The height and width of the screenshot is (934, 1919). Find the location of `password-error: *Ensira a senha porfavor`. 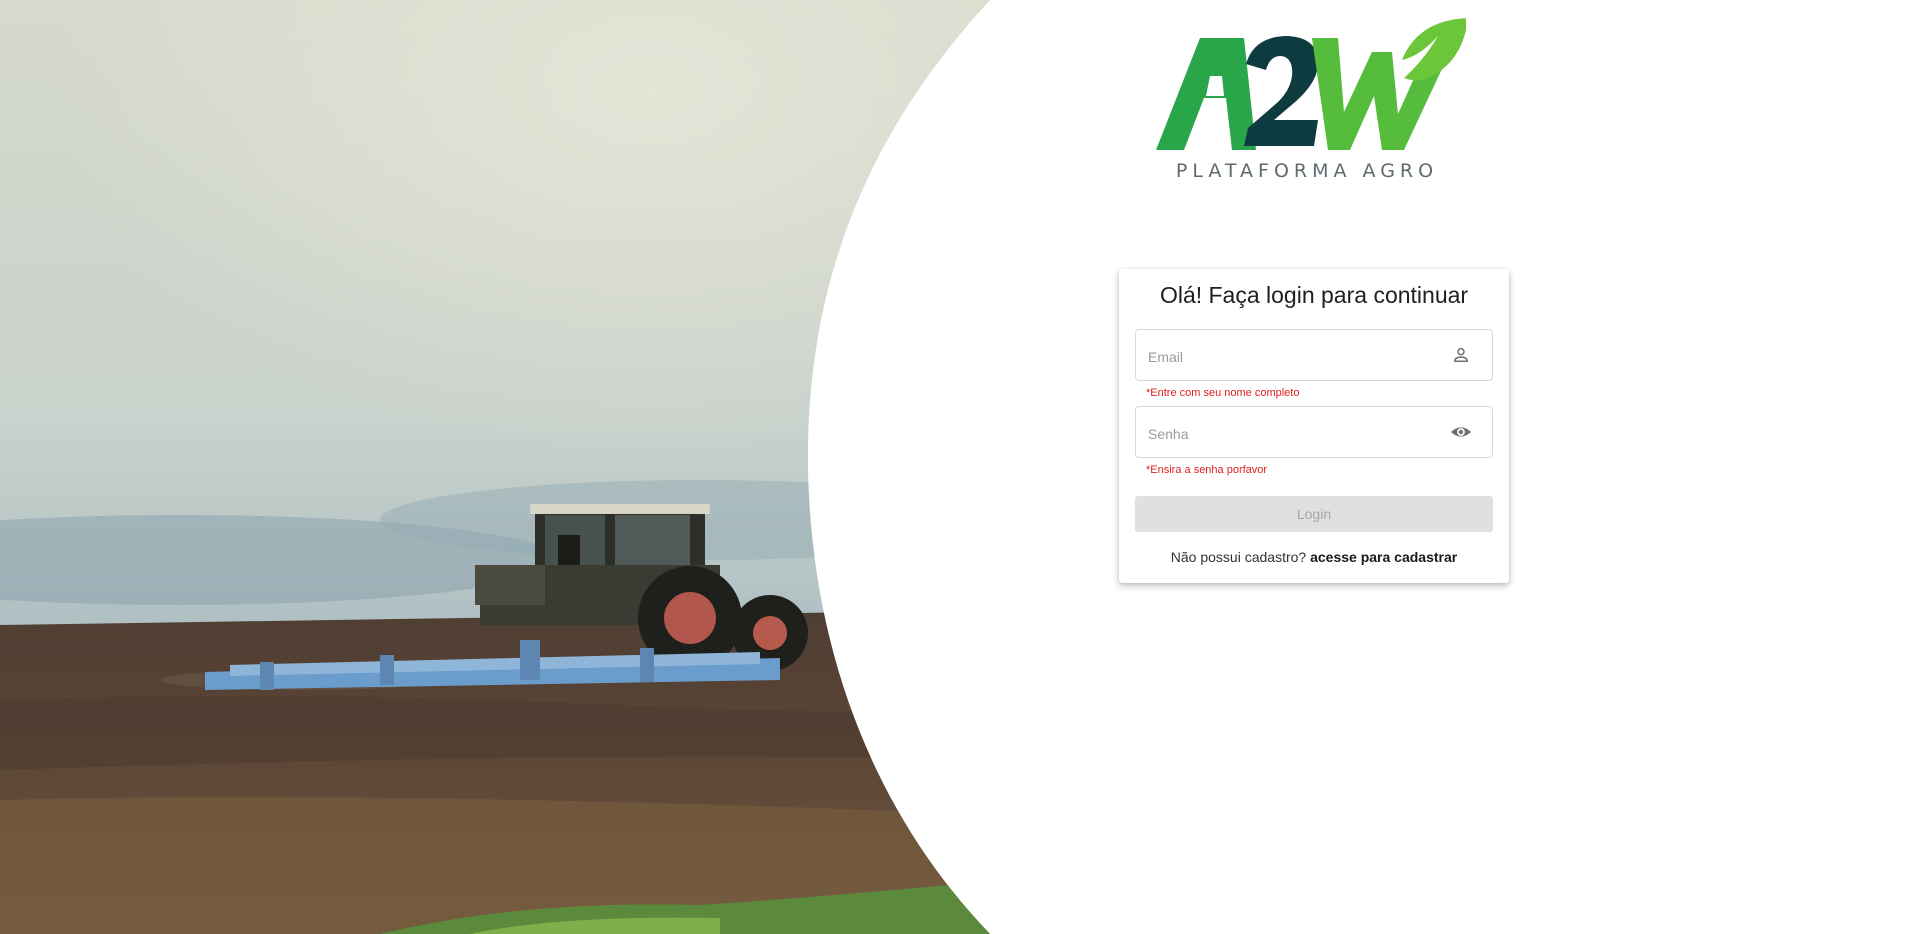

password-error: *Ensira a senha porfavor is located at coordinates (1207, 470).